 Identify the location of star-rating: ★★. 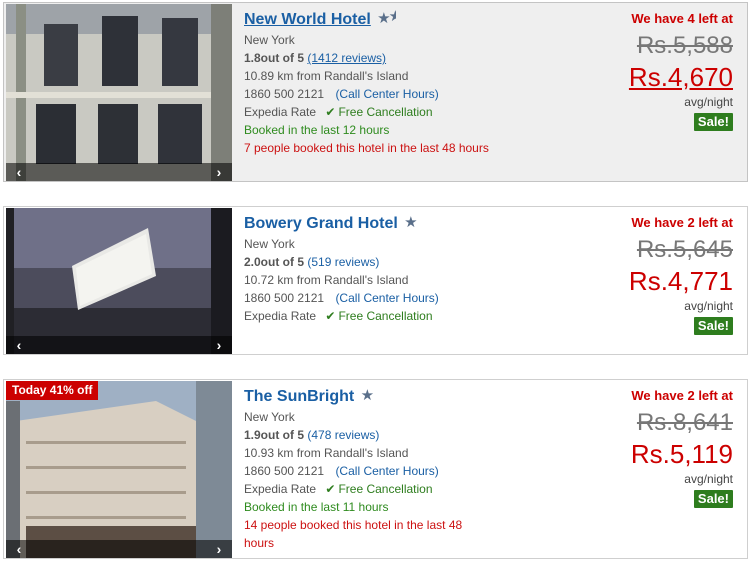
(386, 17).